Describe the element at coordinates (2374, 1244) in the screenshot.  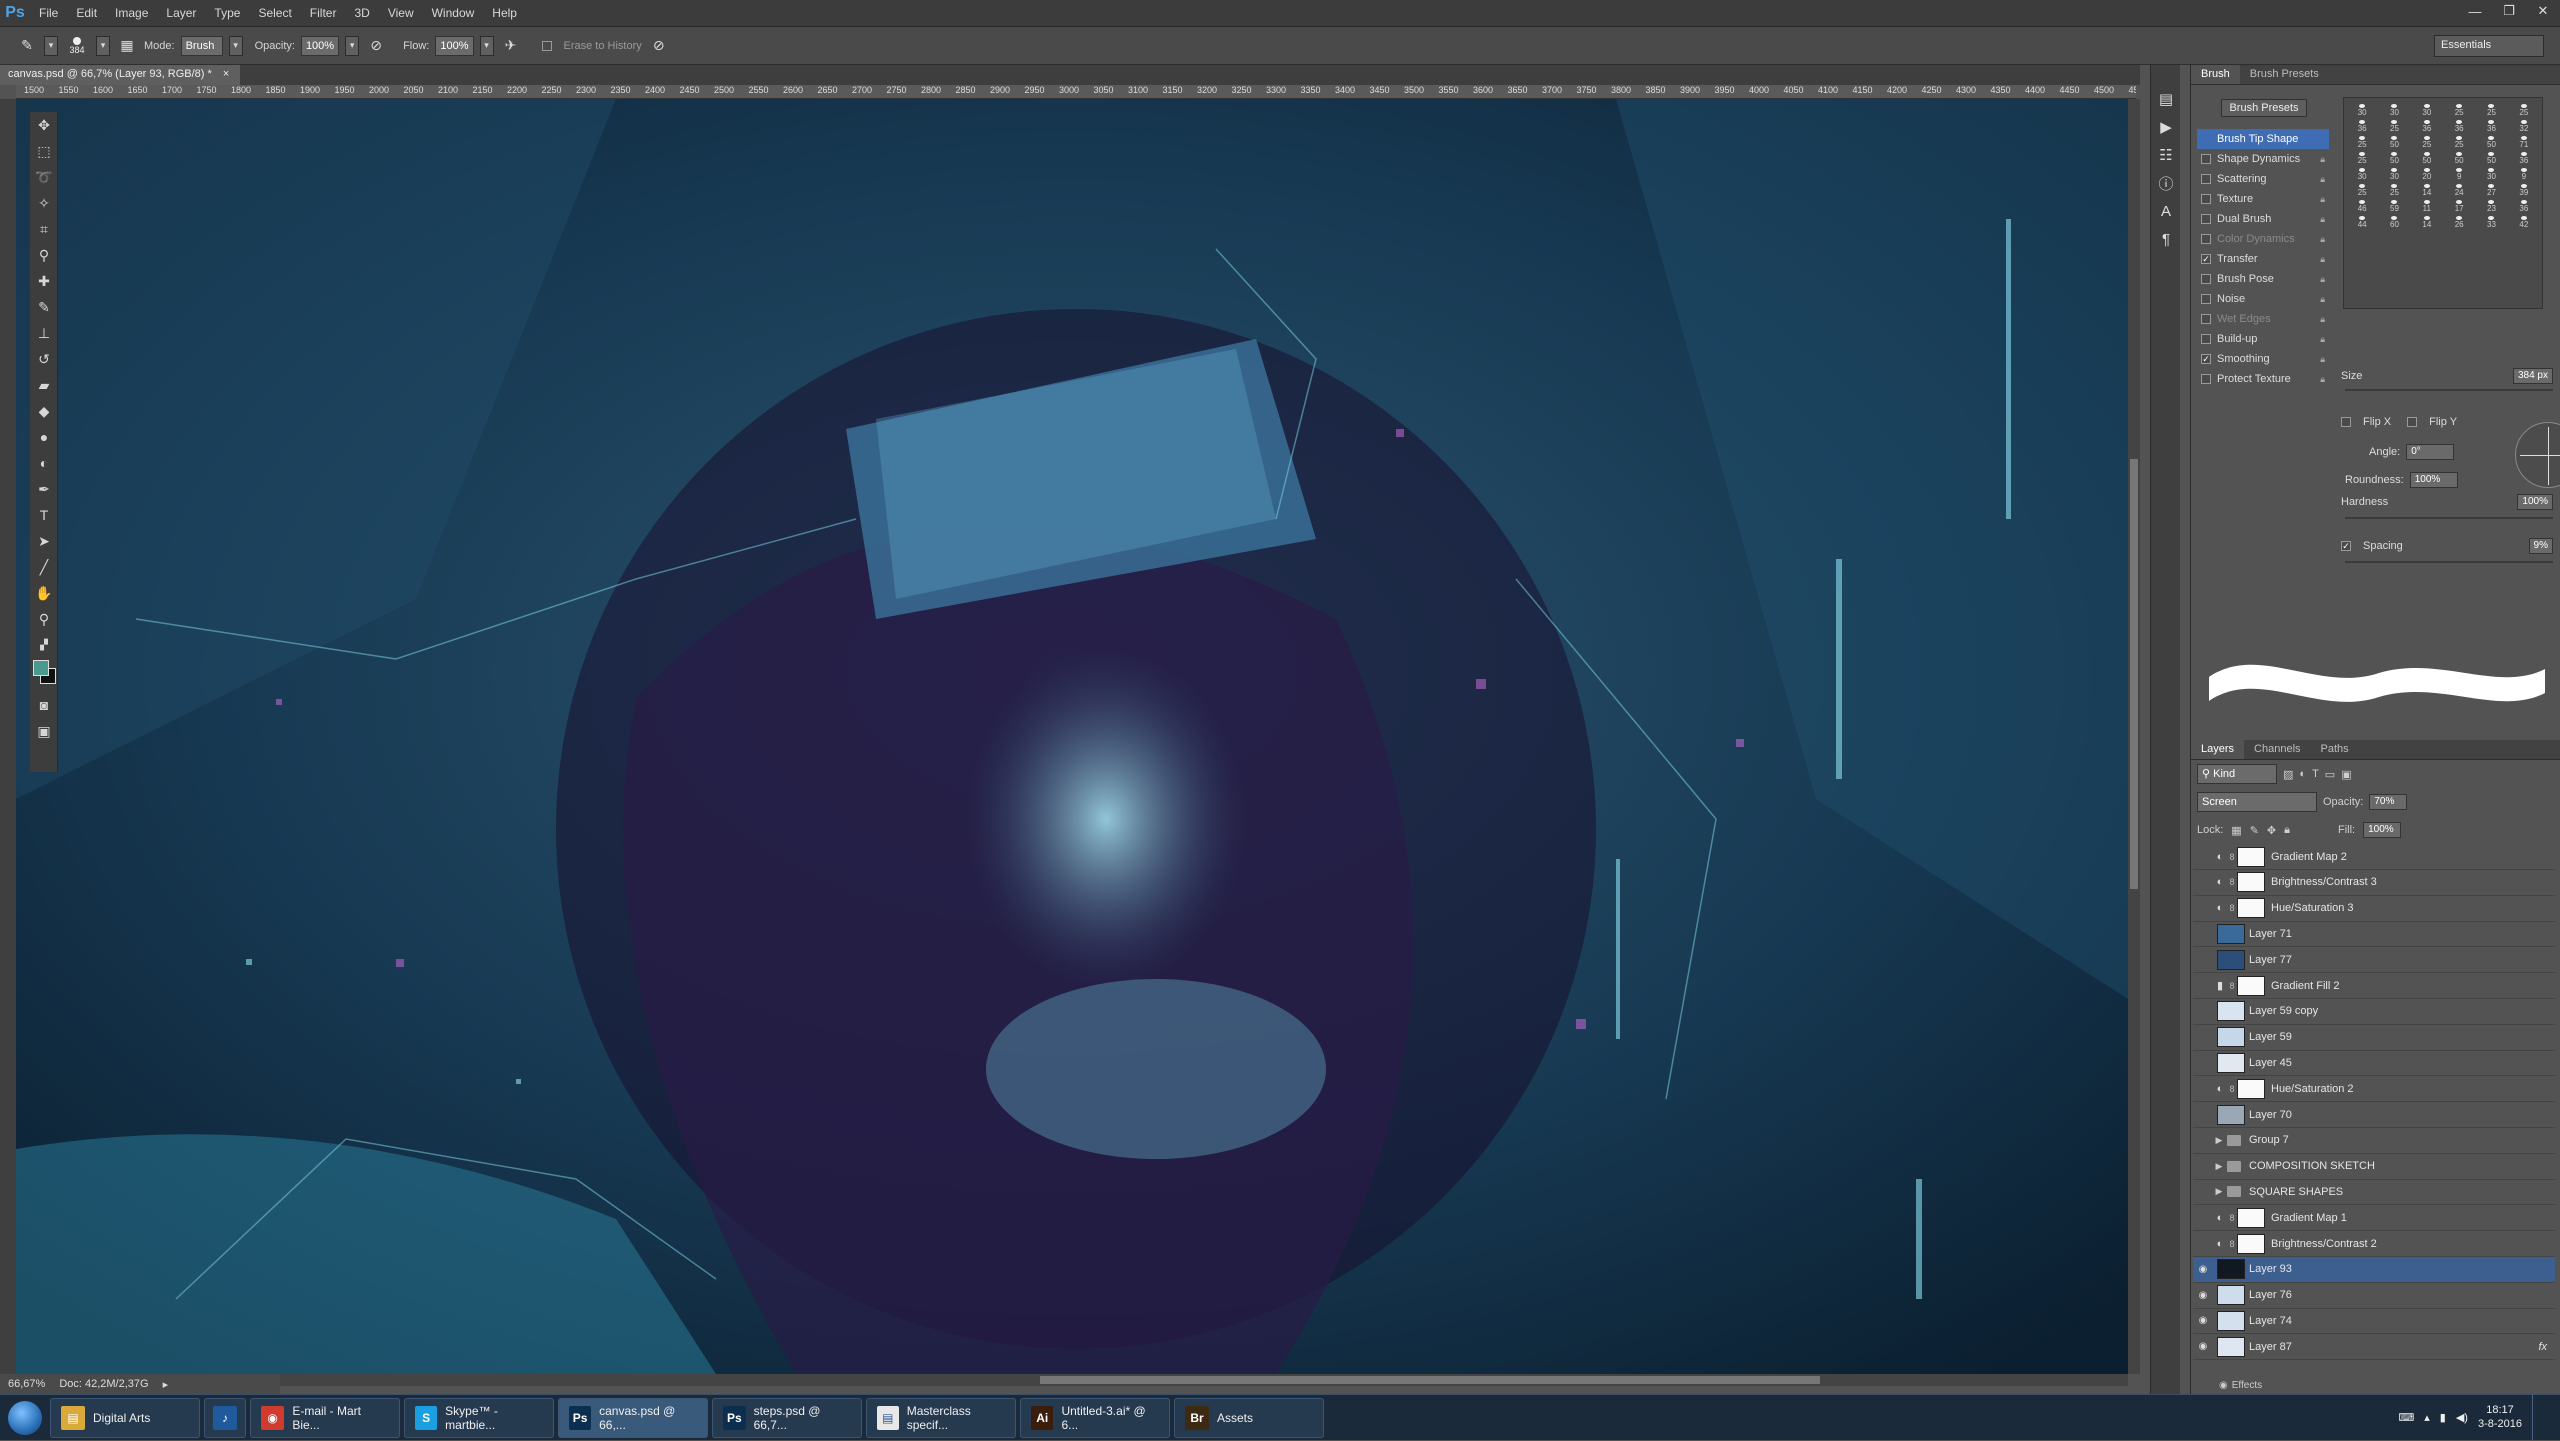
I see `layer-row: ◐ 8 Brightness/Contrast 2` at that location.